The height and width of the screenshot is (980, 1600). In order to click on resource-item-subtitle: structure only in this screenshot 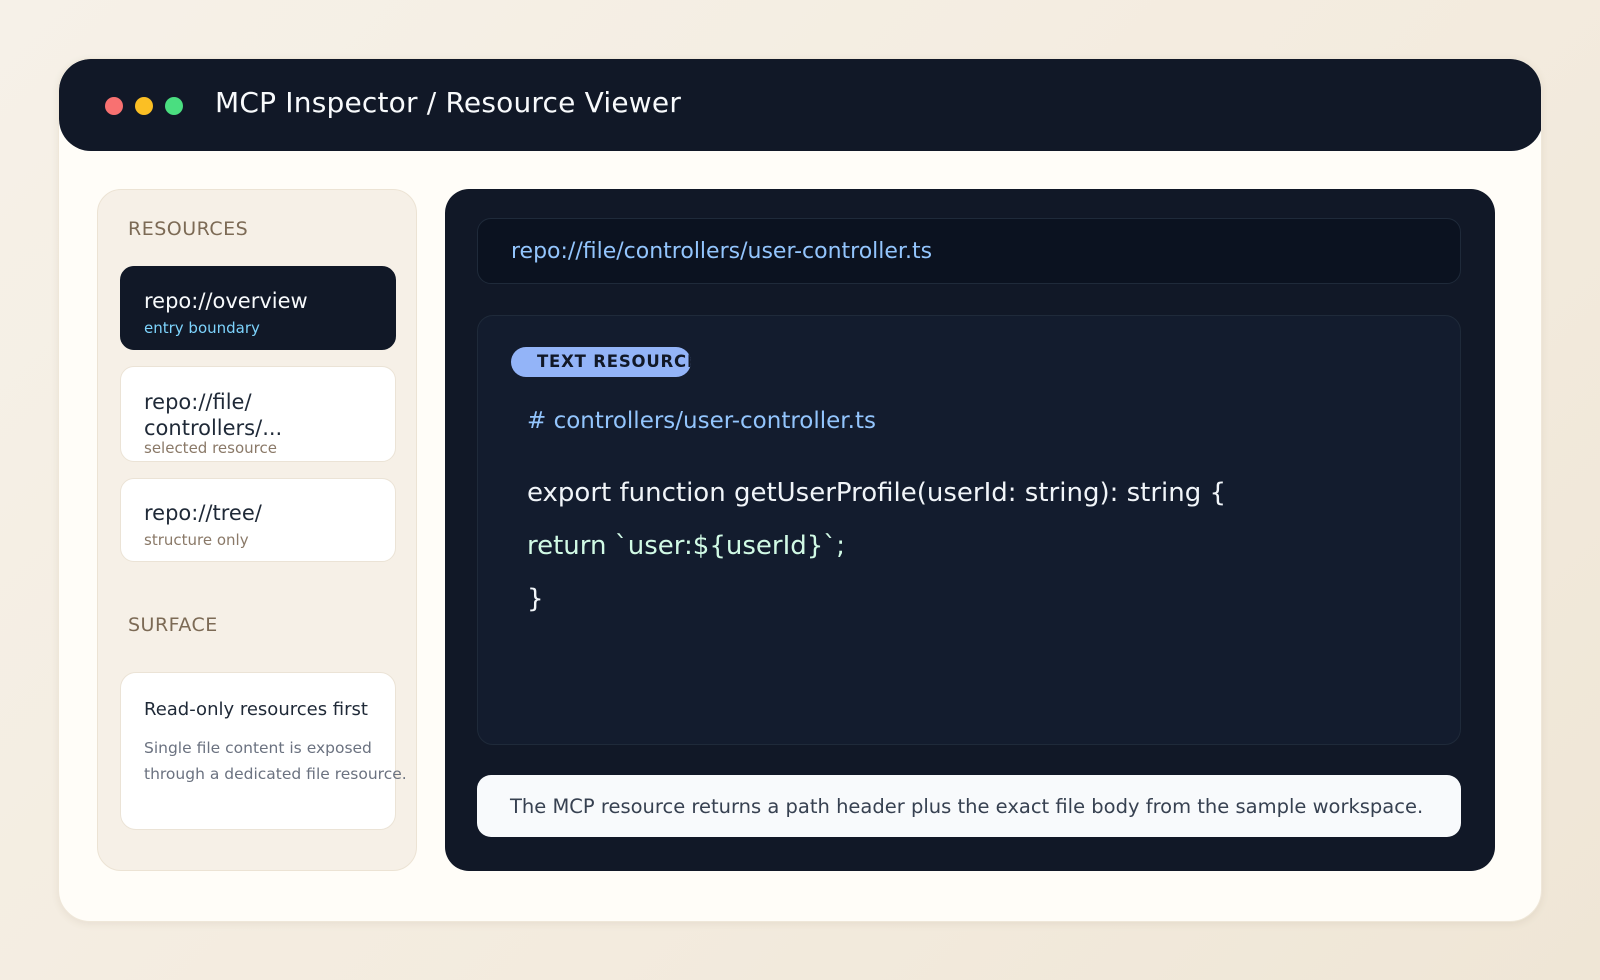, I will do `click(196, 540)`.